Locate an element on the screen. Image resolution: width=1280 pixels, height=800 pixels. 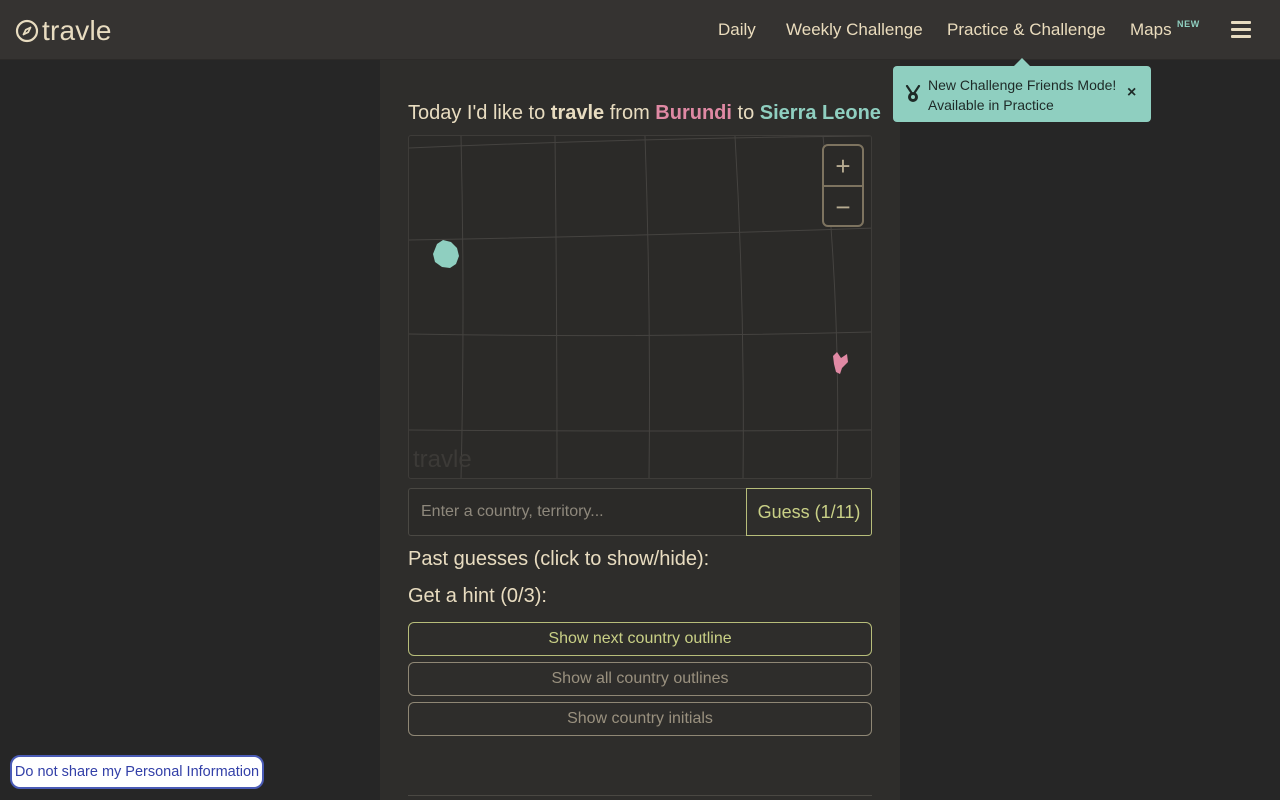
maps-new-badge: NEW is located at coordinates (1188, 24).